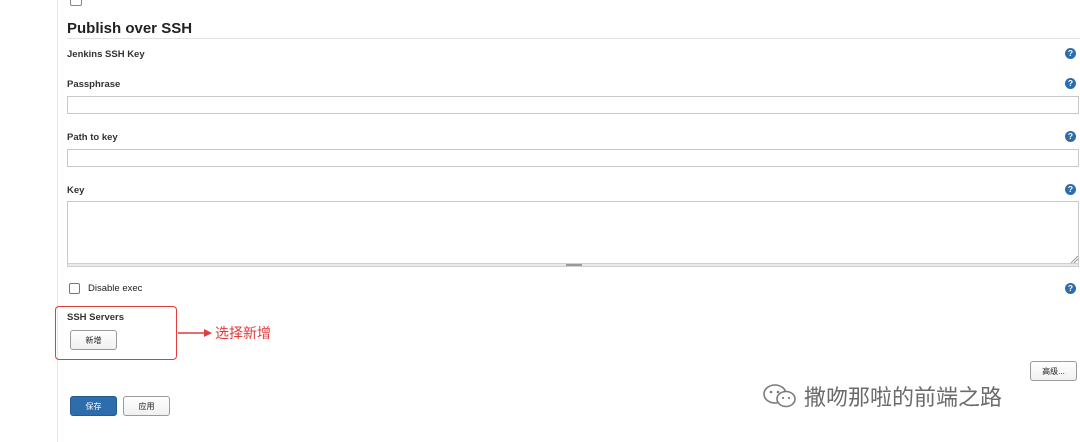 Image resolution: width=1080 pixels, height=442 pixels. Describe the element at coordinates (146, 406) in the screenshot. I see `apply-button: 应用` at that location.